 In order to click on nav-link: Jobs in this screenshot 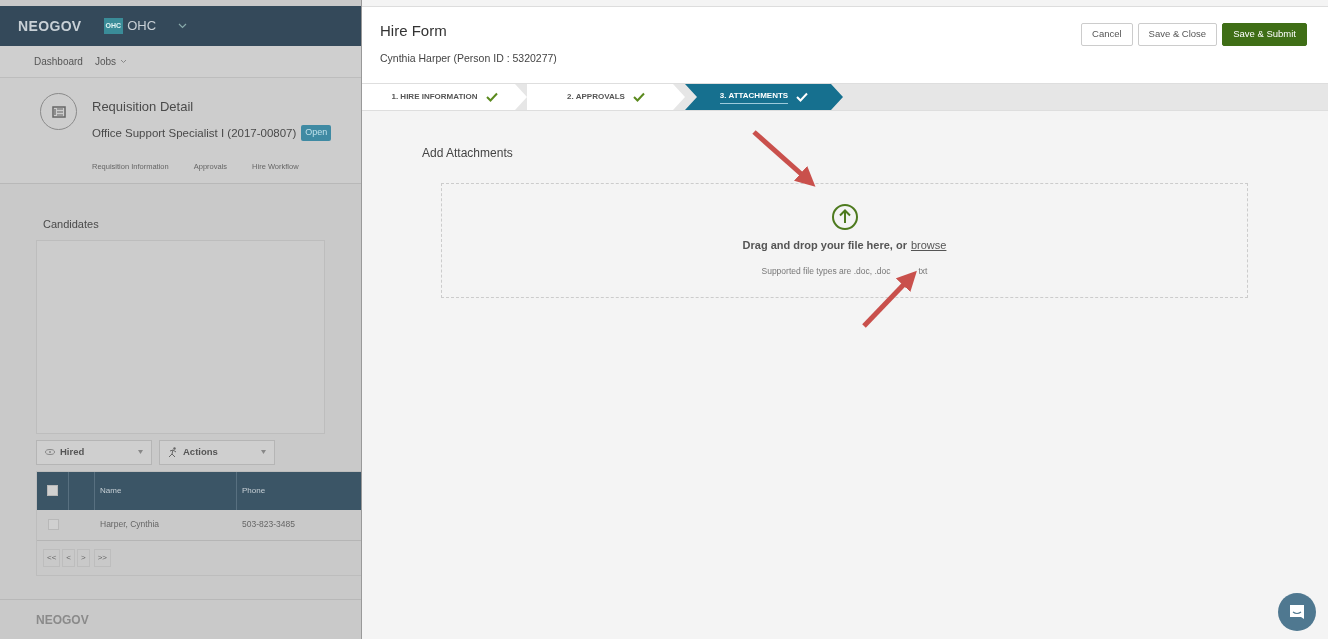, I will do `click(111, 61)`.